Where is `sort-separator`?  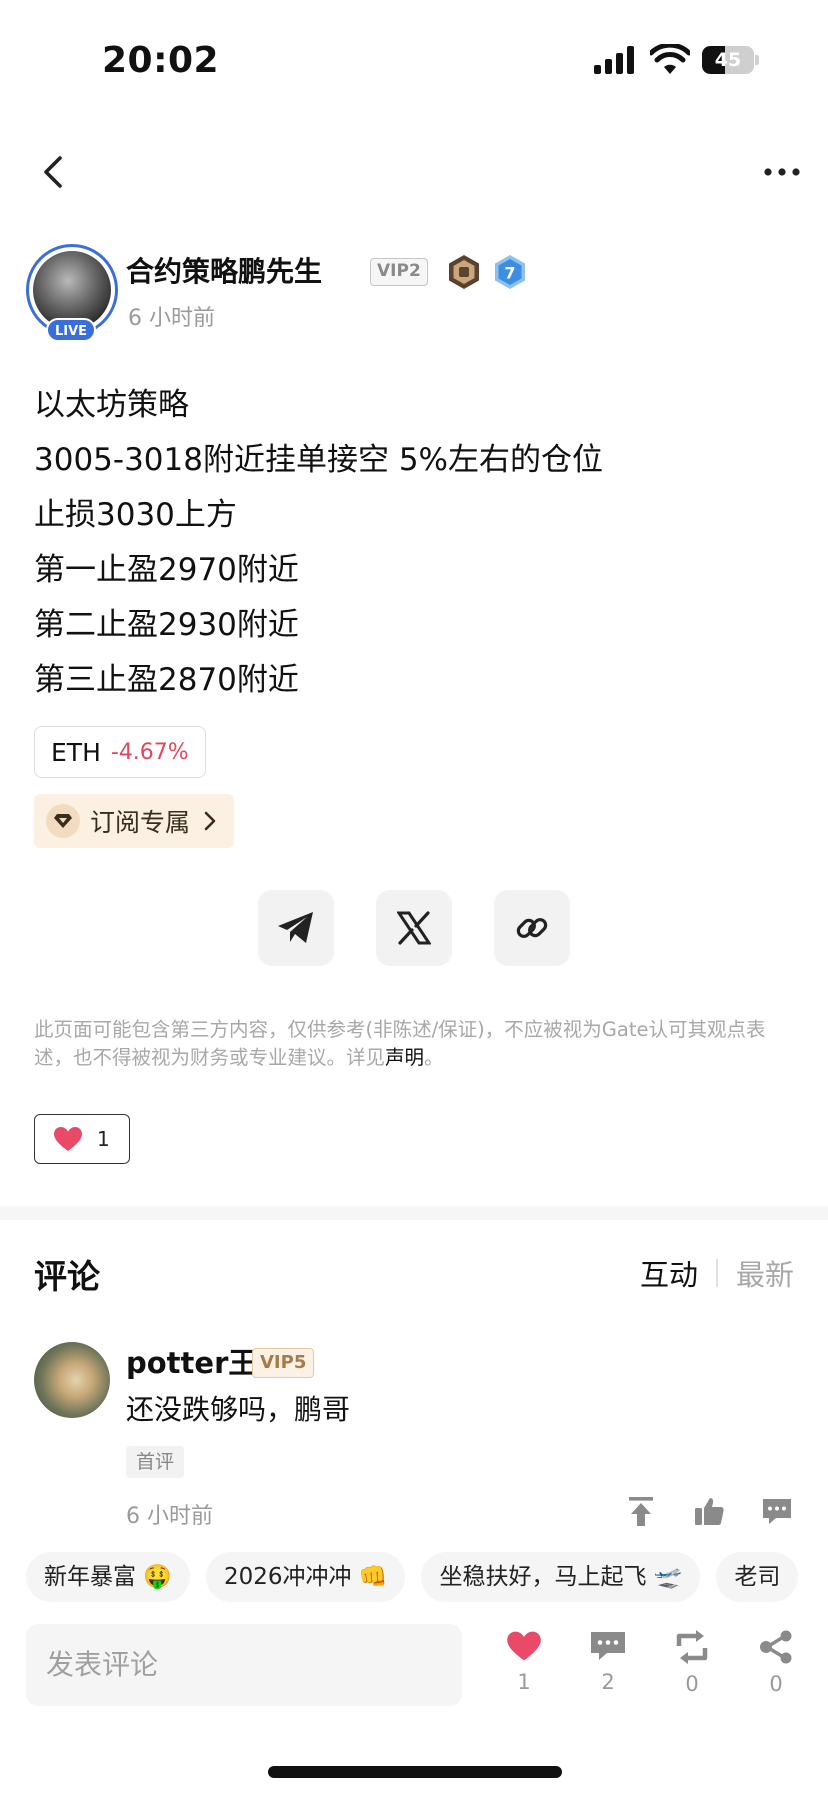 sort-separator is located at coordinates (716, 1273).